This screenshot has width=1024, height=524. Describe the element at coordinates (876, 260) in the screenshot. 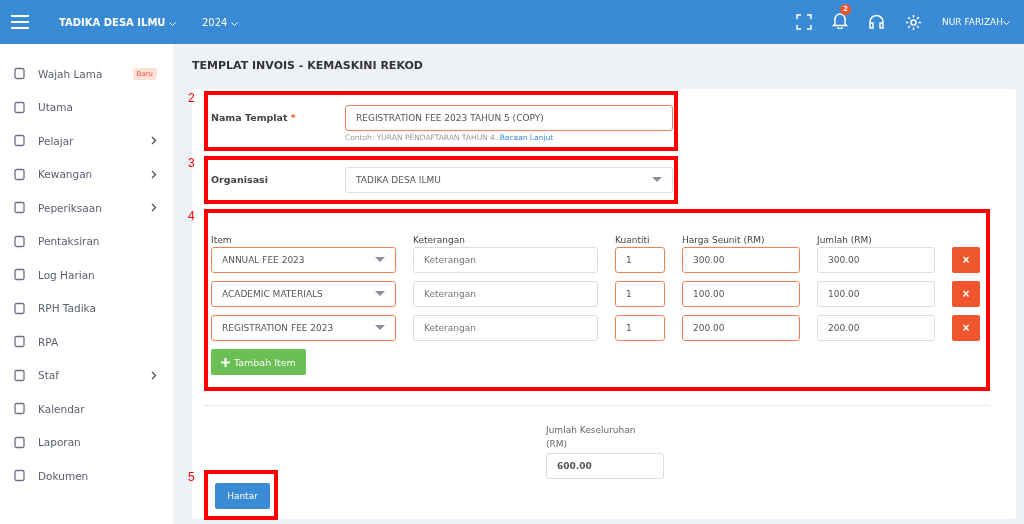

I see `amount-field: 300.00` at that location.